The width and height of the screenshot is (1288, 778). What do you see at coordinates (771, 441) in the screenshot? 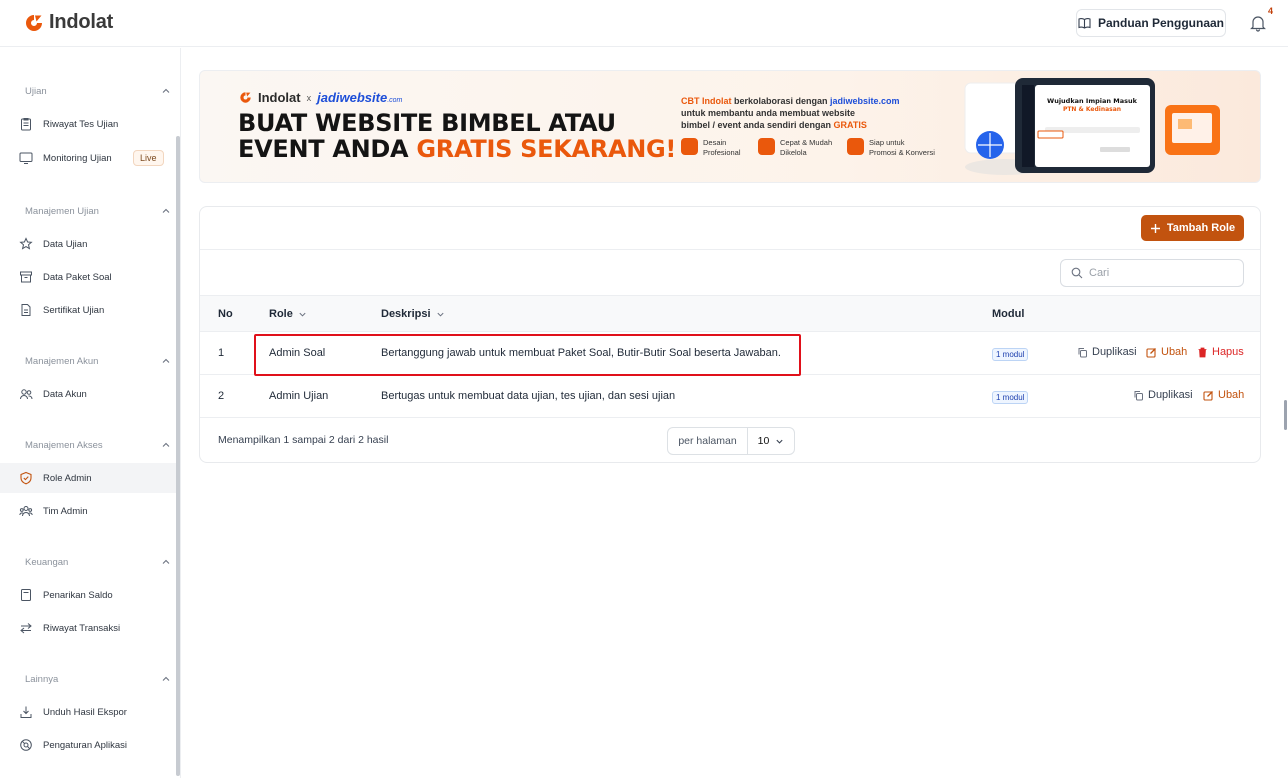
I see `per-page-dropdown: 10` at bounding box center [771, 441].